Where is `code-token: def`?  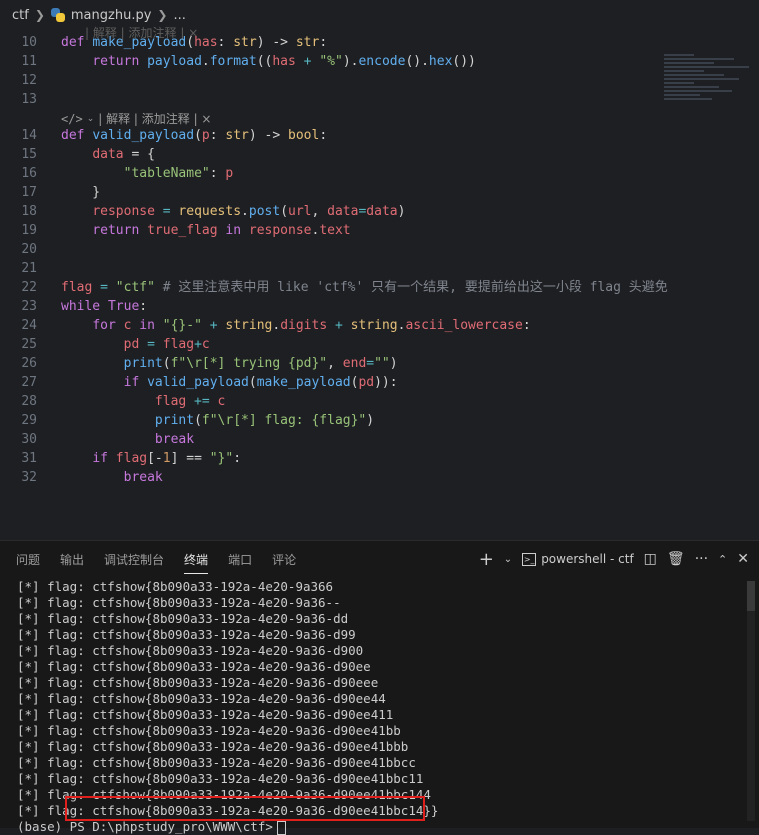
code-token: def is located at coordinates (73, 42).